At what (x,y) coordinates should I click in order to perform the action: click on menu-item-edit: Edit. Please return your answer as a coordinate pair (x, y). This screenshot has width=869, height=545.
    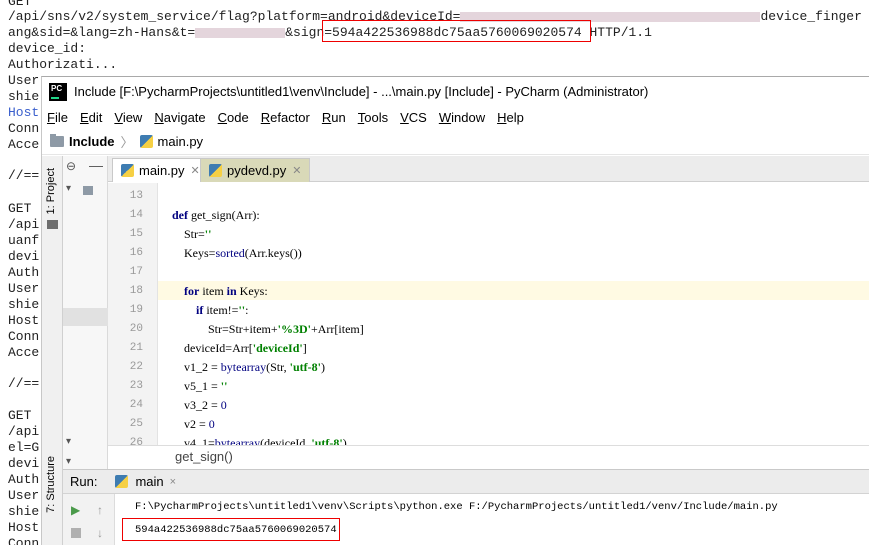
    Looking at the image, I should click on (91, 117).